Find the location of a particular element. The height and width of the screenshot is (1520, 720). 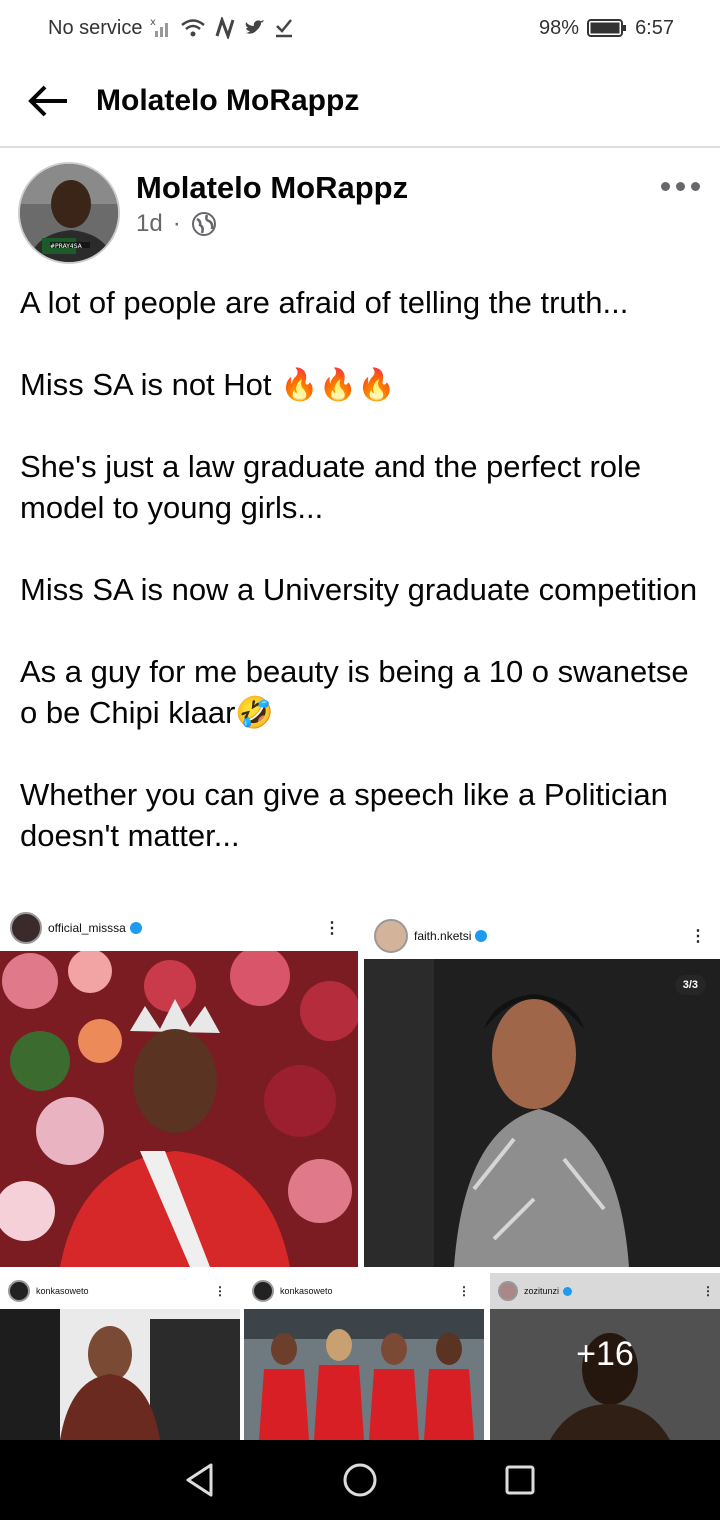

status-bar-right: 98% 6:57 is located at coordinates (606, 28).